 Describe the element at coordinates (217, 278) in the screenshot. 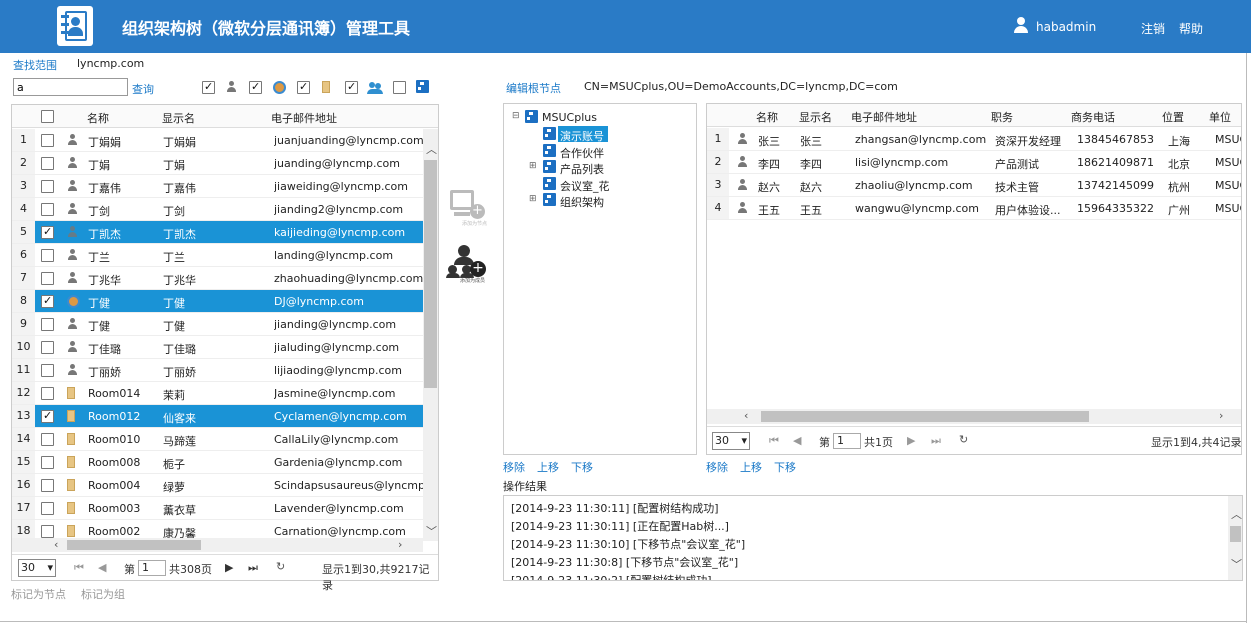

I see `table-row: 7 丁兆华 丁兆华 zhaohuading@lyncmp.com` at that location.